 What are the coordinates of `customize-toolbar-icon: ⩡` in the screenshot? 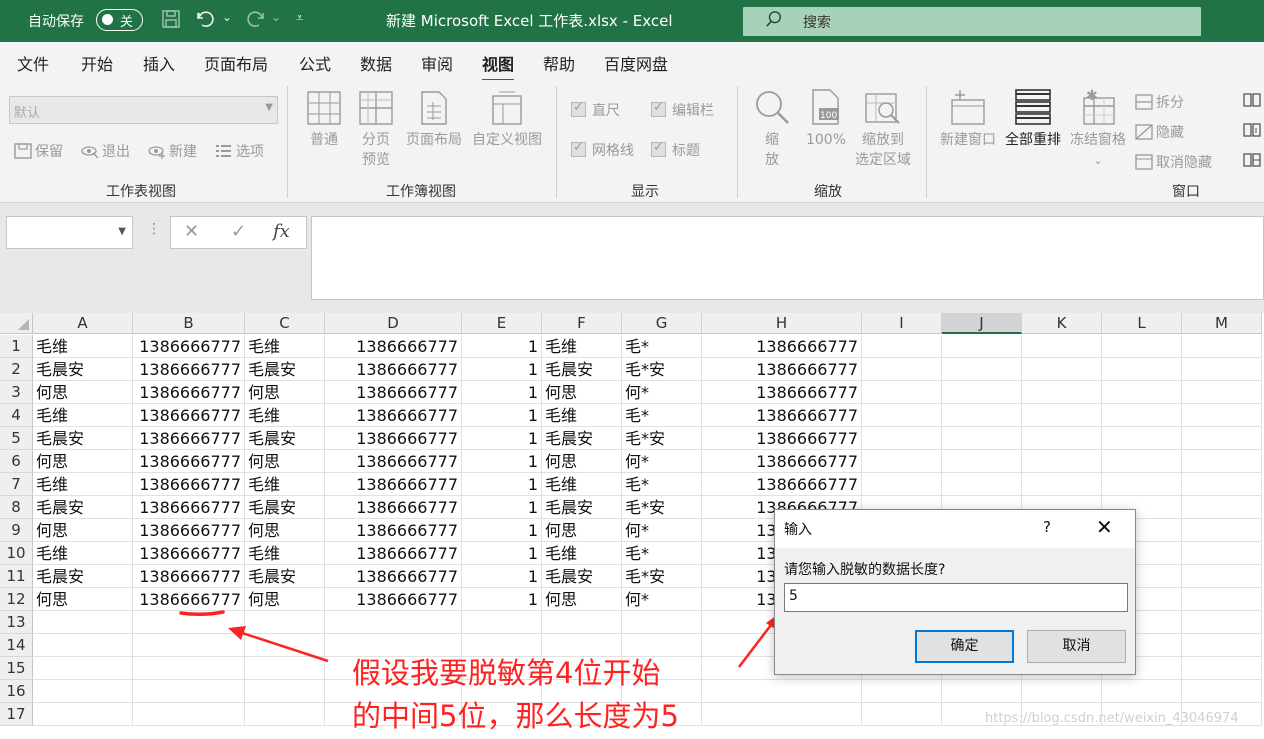 It's located at (299, 18).